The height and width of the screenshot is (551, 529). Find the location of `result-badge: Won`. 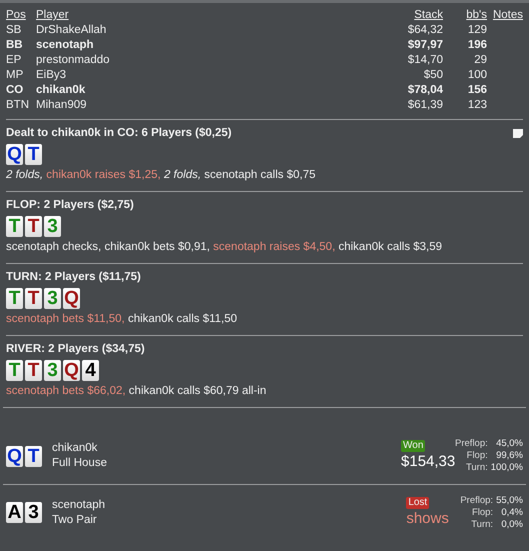

result-badge: Won is located at coordinates (413, 446).